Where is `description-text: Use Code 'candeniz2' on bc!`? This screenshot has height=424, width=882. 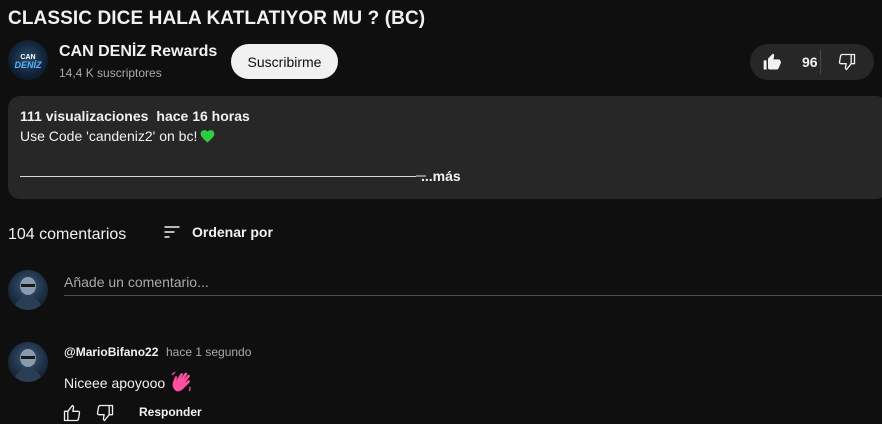
description-text: Use Code 'candeniz2' on bc! is located at coordinates (117, 136).